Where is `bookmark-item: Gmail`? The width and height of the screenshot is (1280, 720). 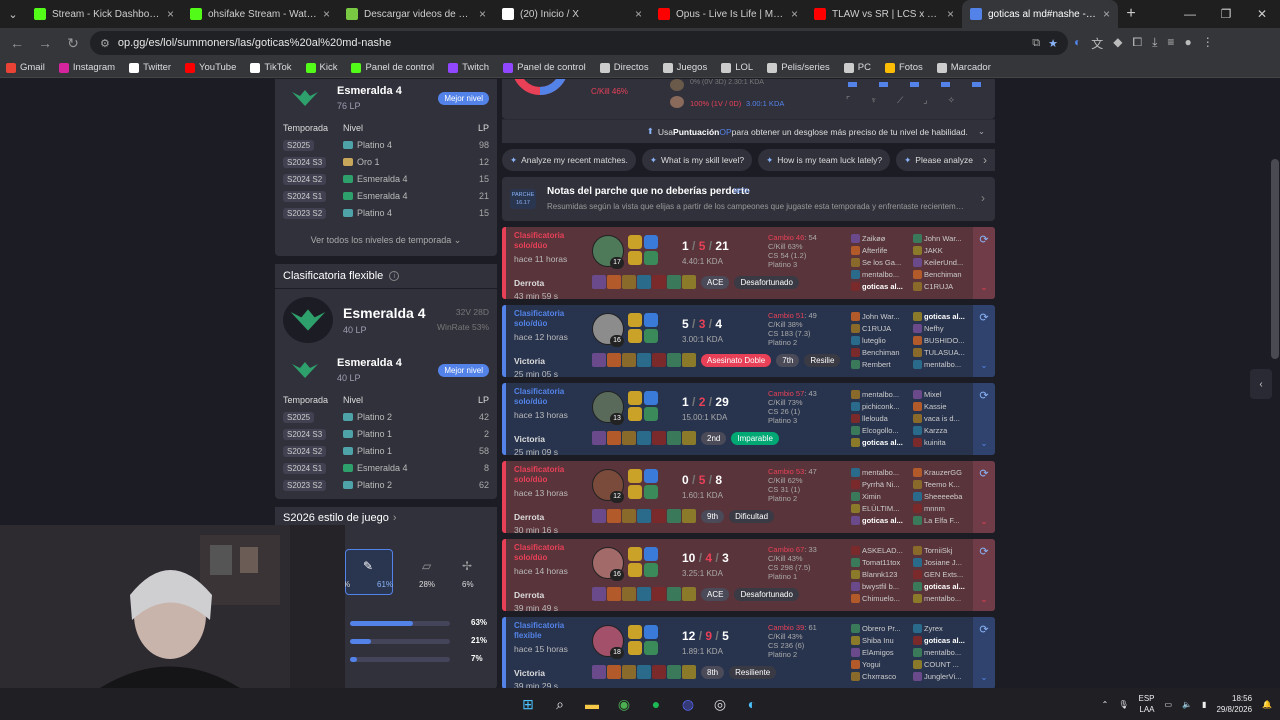 bookmark-item: Gmail is located at coordinates (25, 67).